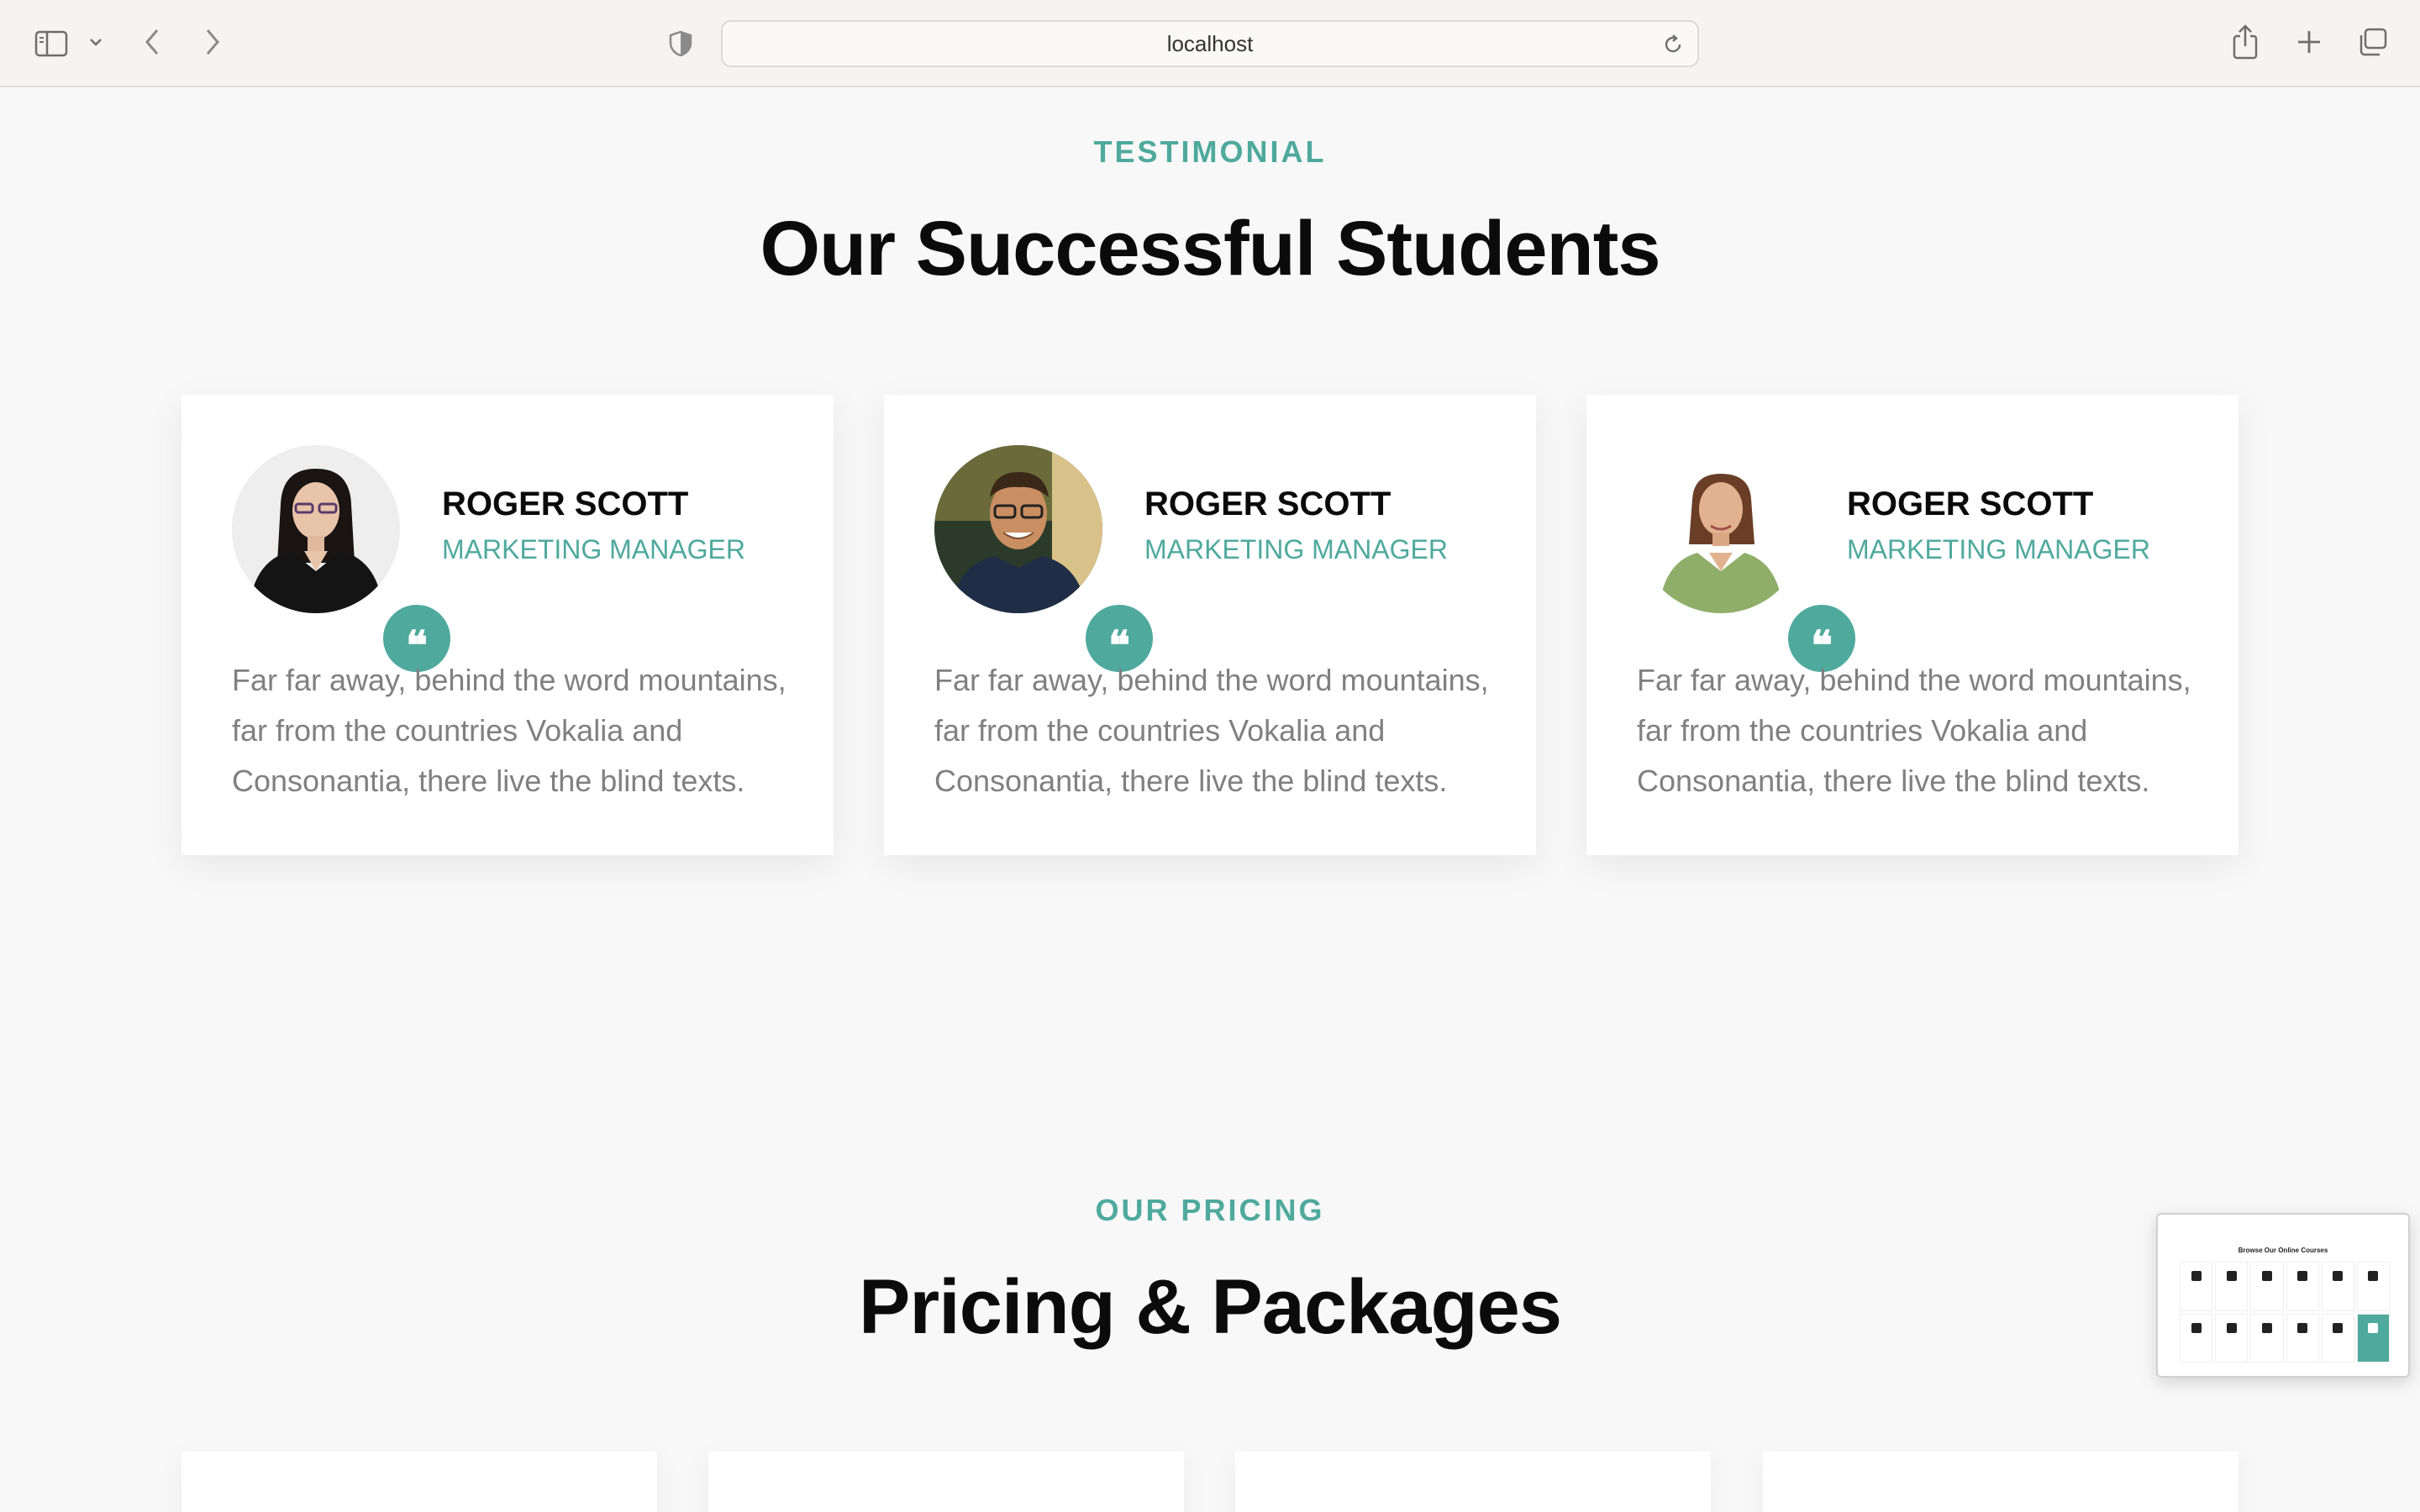  Describe the element at coordinates (2245, 42) in the screenshot. I see `share-icon` at that location.